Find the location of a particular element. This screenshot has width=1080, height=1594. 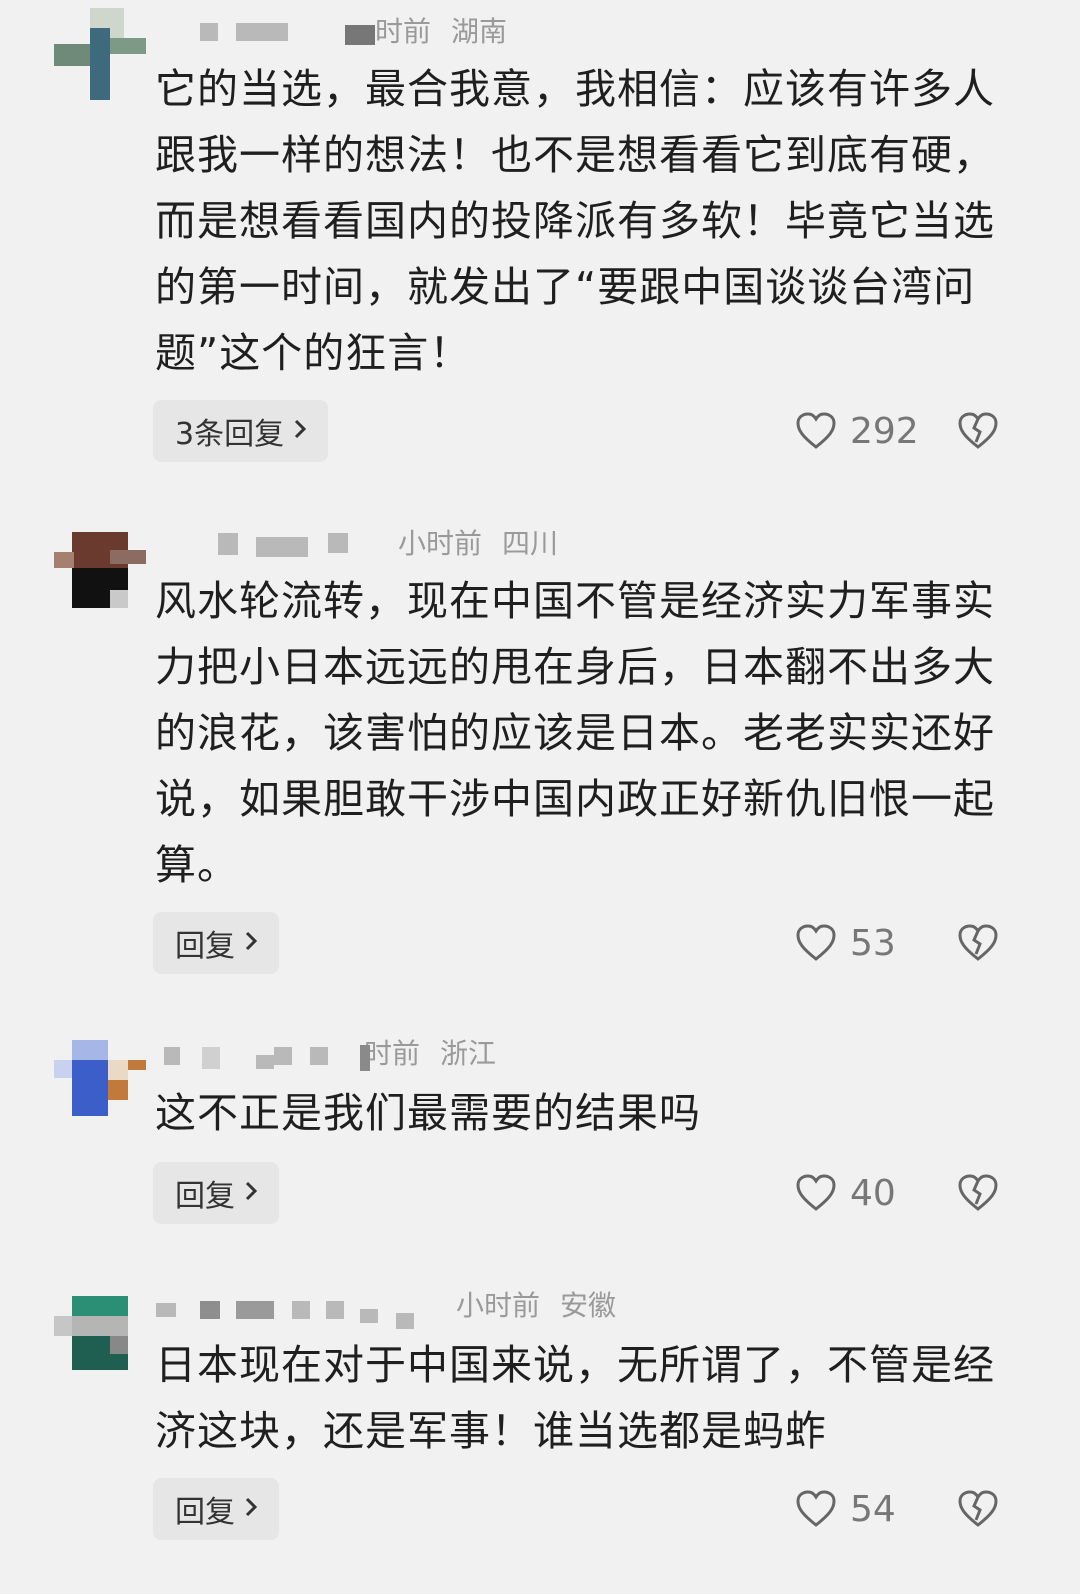

comment-meta: 小时前 安徽 is located at coordinates (386, 1306).